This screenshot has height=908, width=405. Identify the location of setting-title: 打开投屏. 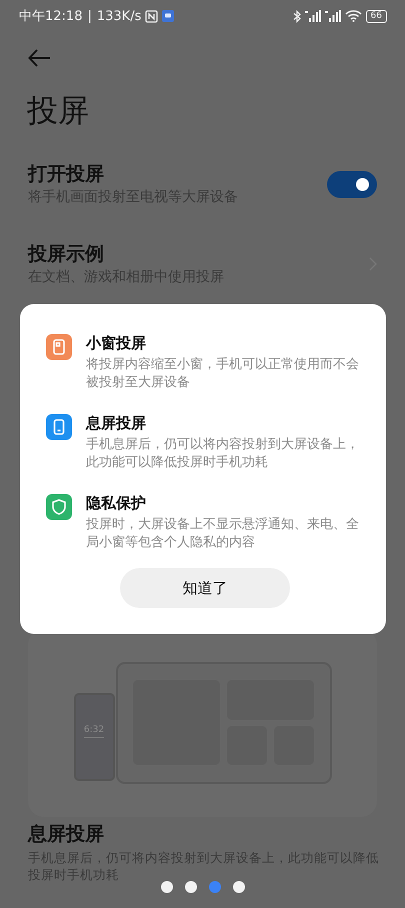
(66, 174).